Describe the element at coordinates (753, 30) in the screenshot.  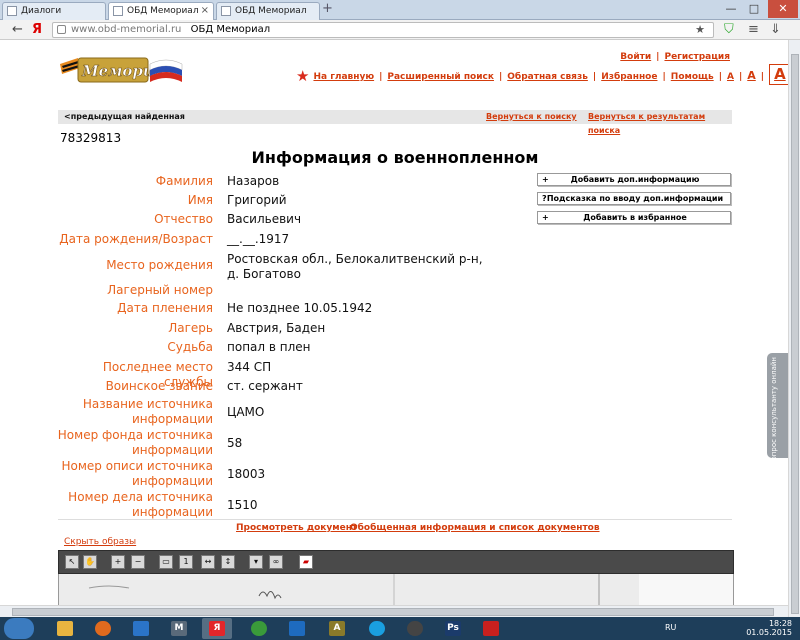
I see `menu-icon: ≡` at that location.